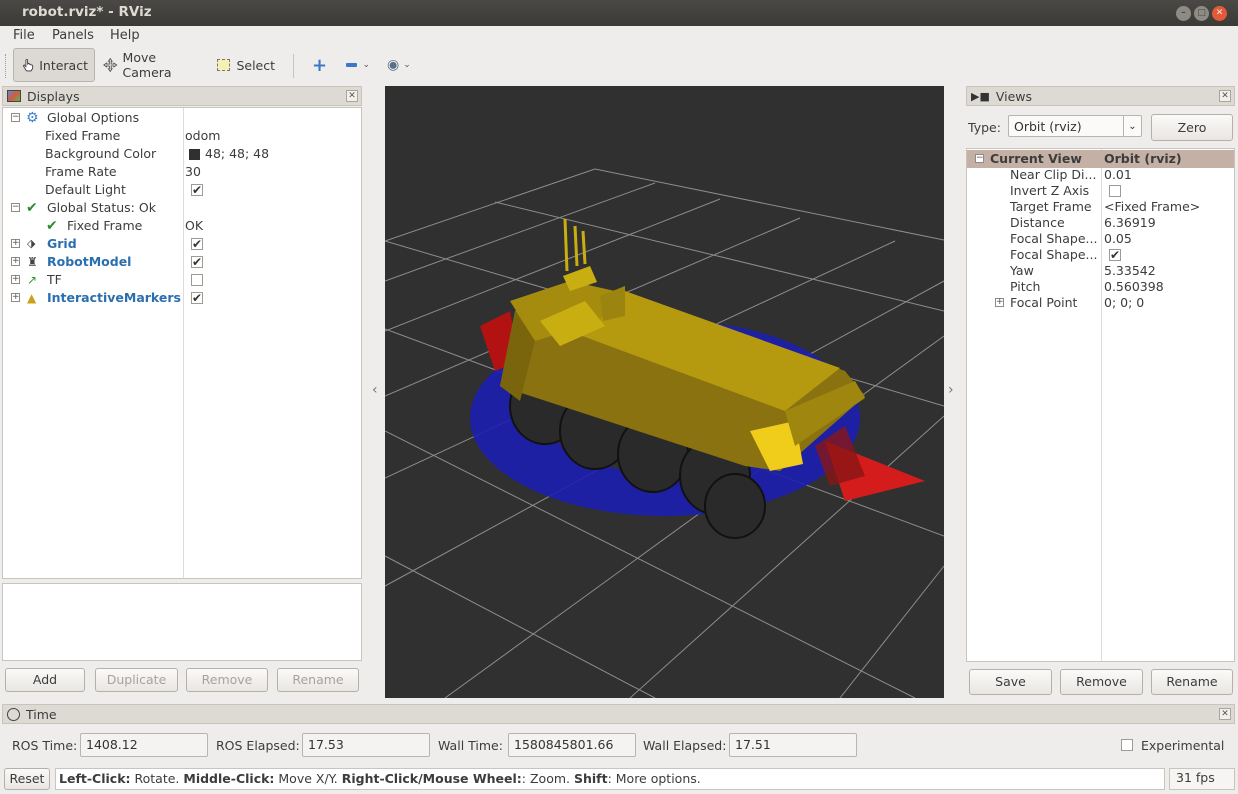 The height and width of the screenshot is (794, 1238). What do you see at coordinates (182, 172) in the screenshot?
I see `tree-row-frame-rate: Frame Rate 30` at bounding box center [182, 172].